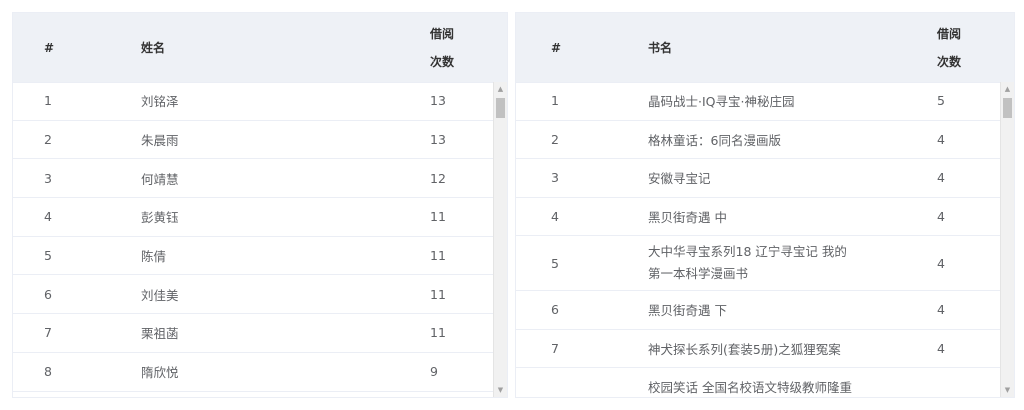 This screenshot has width=1024, height=410. Describe the element at coordinates (253, 372) in the screenshot. I see `table-row: 8 隋欣悦 9` at that location.